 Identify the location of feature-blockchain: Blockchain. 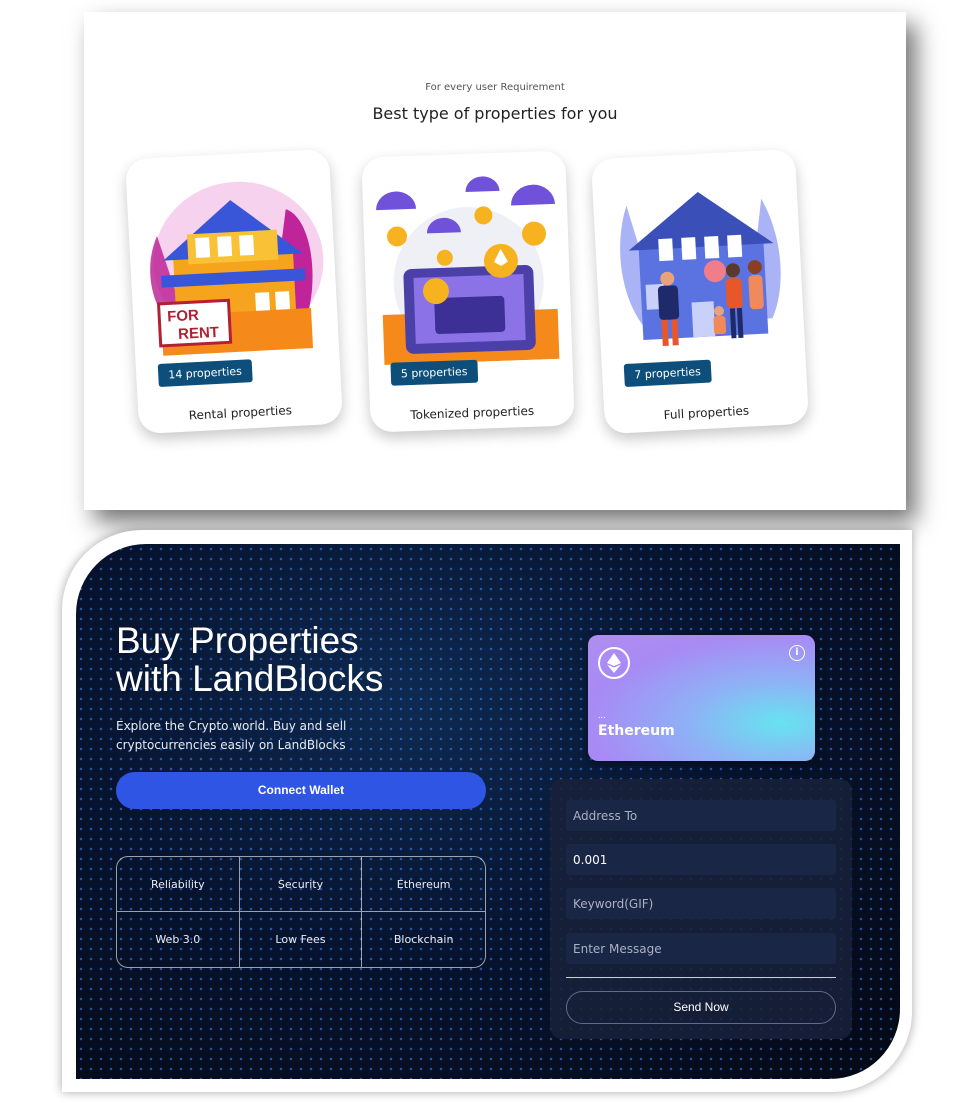
(423, 939).